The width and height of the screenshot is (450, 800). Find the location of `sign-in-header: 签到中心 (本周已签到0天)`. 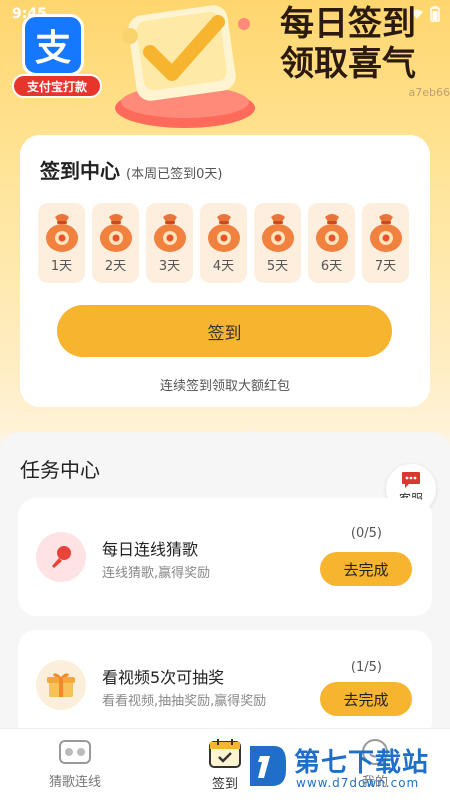

sign-in-header: 签到中心 (本周已签到0天) is located at coordinates (131, 169).